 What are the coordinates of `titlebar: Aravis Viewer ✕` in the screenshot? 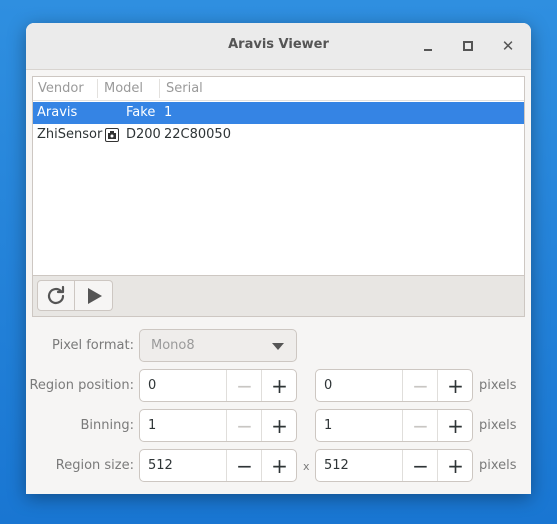 It's located at (278, 46).